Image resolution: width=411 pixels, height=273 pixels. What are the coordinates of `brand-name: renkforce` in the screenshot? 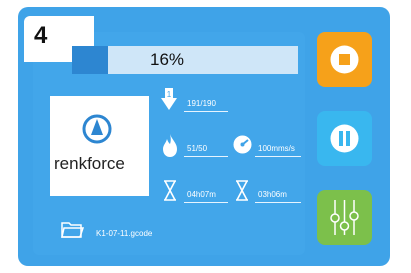 It's located at (89, 163).